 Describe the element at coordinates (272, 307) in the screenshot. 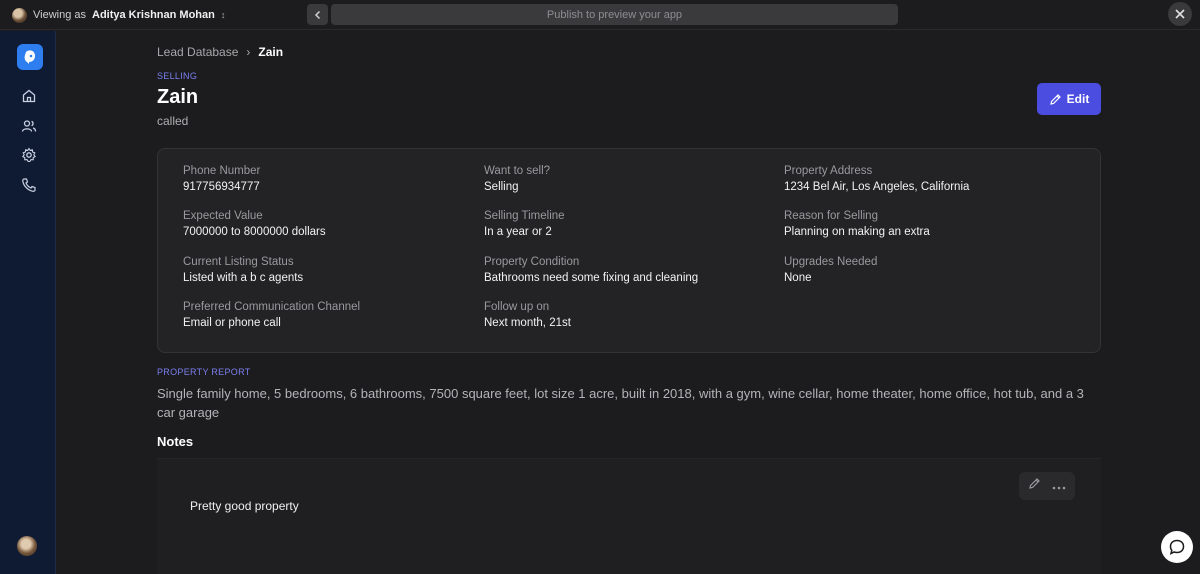

I see `field-label: Preferred Communication Channel` at that location.